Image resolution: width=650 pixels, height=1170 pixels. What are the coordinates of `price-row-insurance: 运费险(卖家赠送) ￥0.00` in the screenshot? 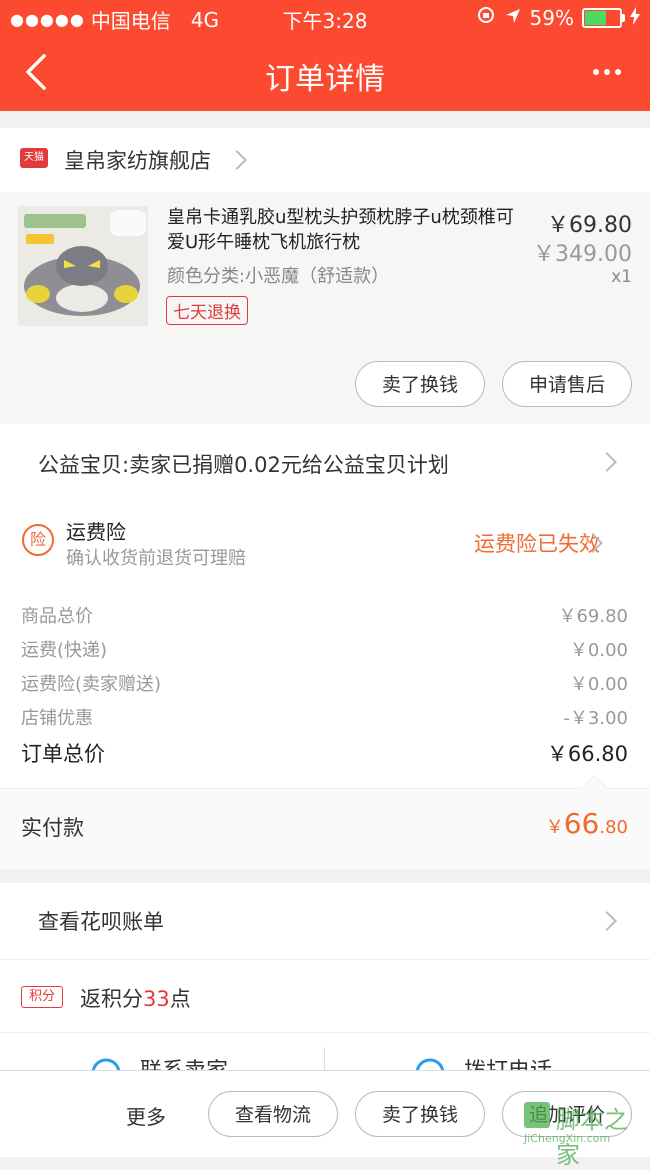 It's located at (324, 685).